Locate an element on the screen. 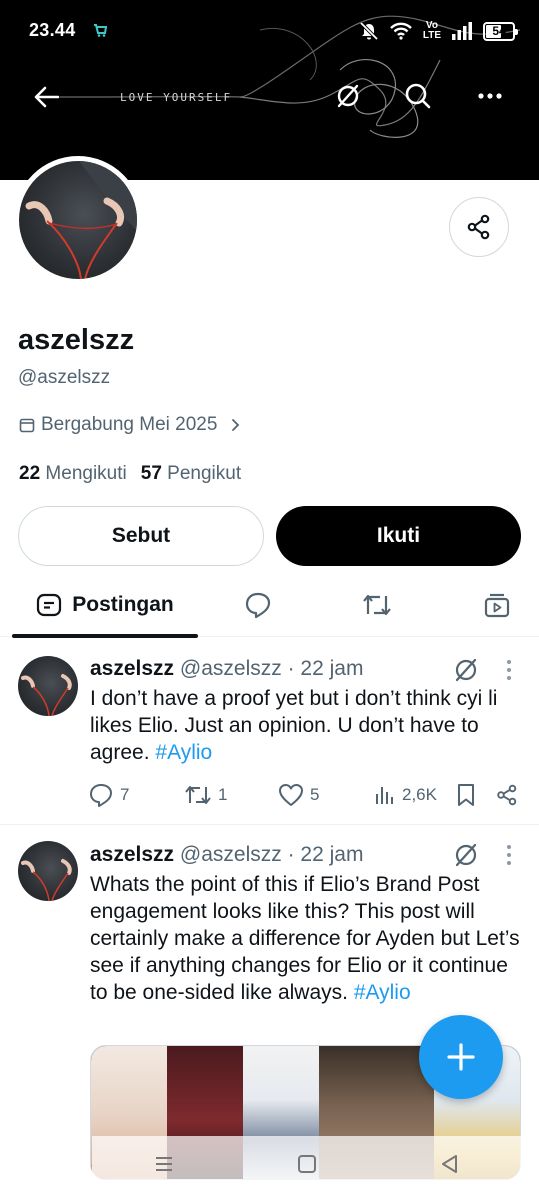 This screenshot has width=539, height=1200. repost-count: 1 is located at coordinates (223, 794).